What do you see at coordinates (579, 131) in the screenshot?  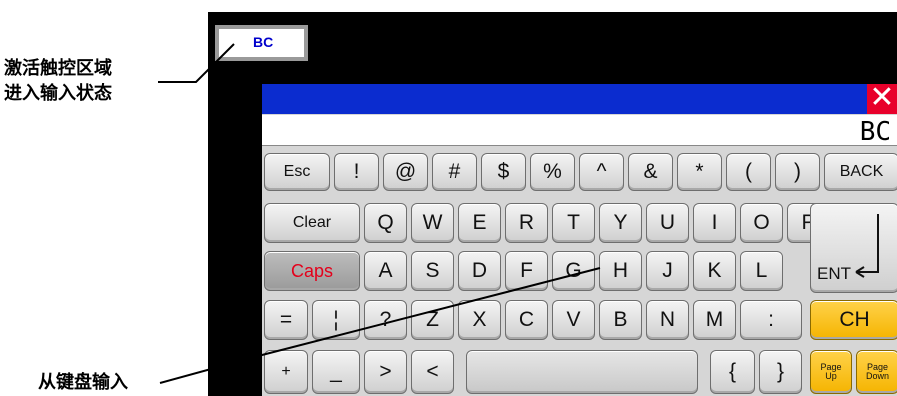 I see `keyboard-display: BC` at bounding box center [579, 131].